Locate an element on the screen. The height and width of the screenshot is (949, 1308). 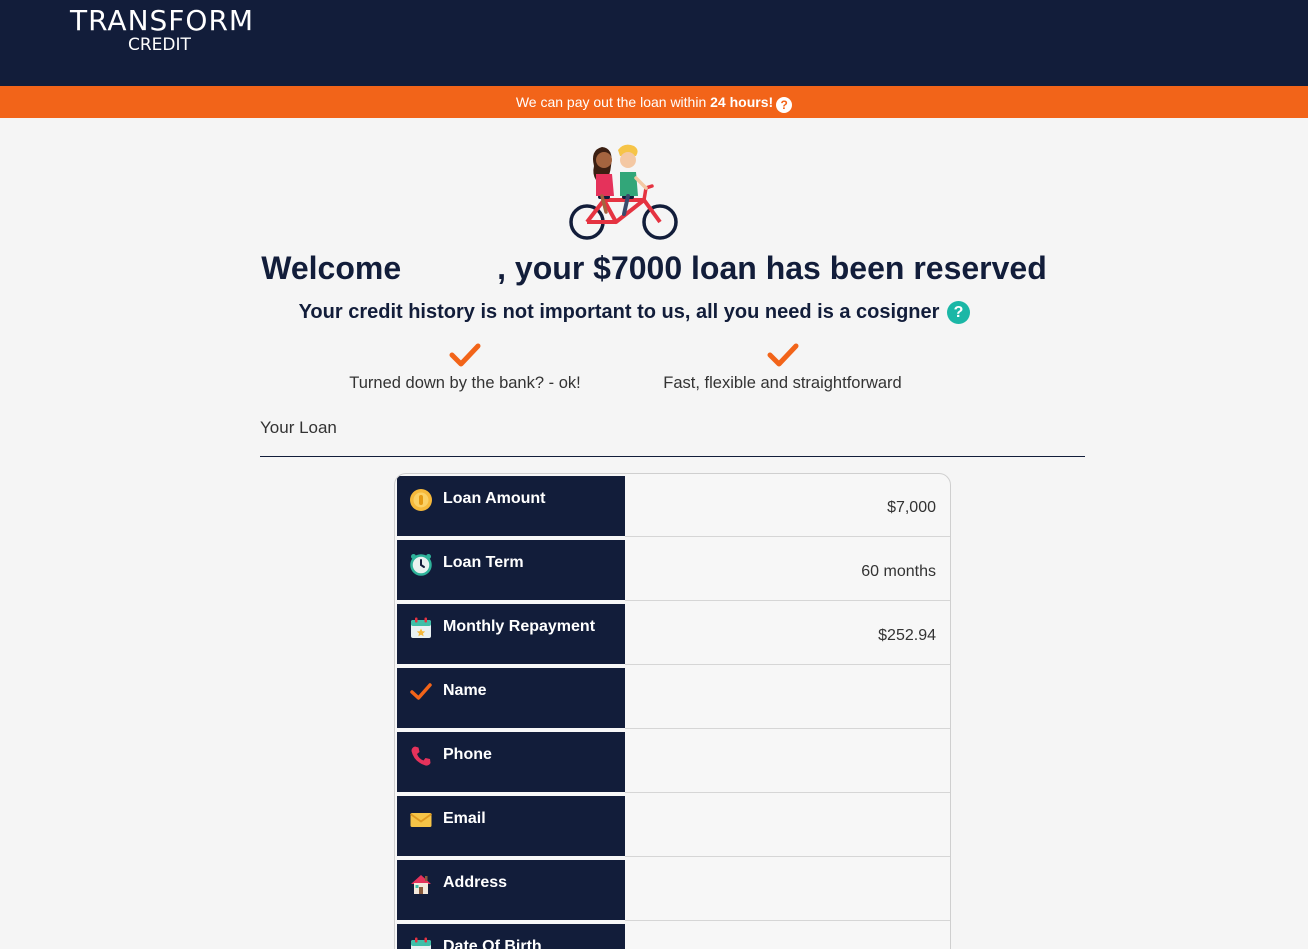
row-label-cell: Phone is located at coordinates (511, 762).